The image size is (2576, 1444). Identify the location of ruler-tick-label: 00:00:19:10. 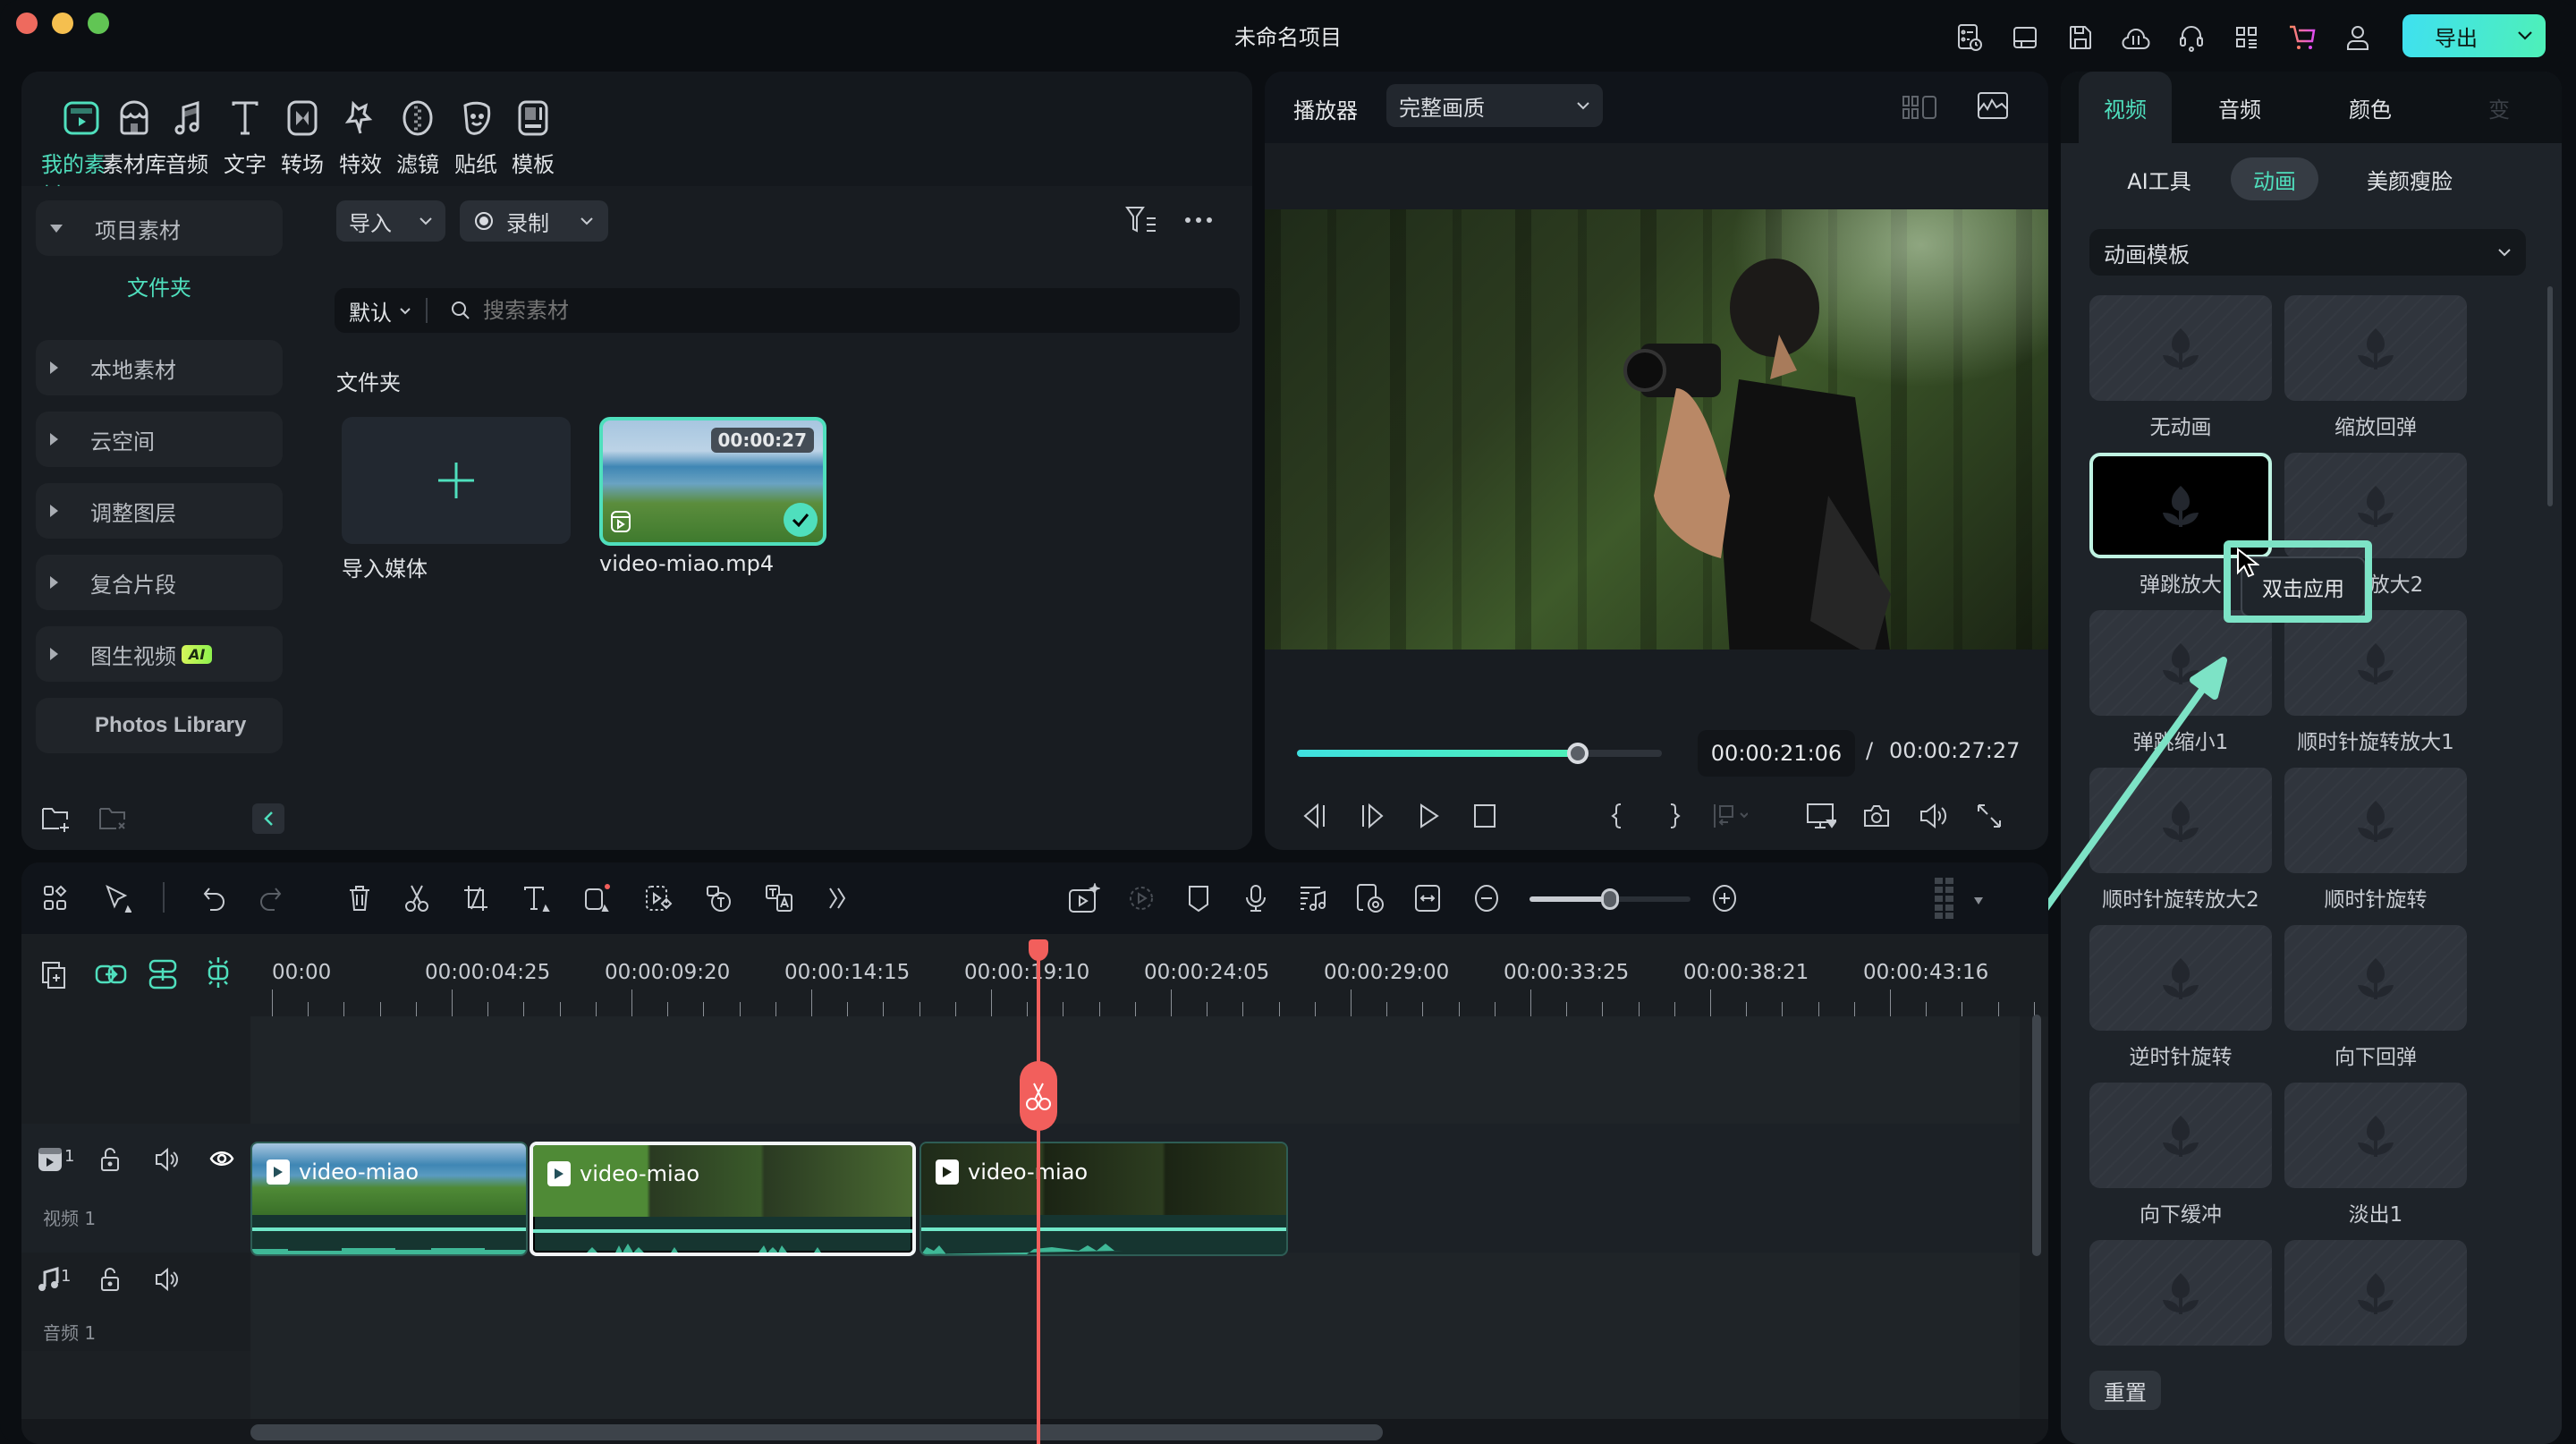
(1027, 972).